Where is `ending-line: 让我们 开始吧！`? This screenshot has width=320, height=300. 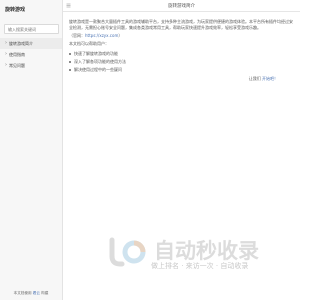
ending-line: 让我们 开始吧！ is located at coordinates (181, 79).